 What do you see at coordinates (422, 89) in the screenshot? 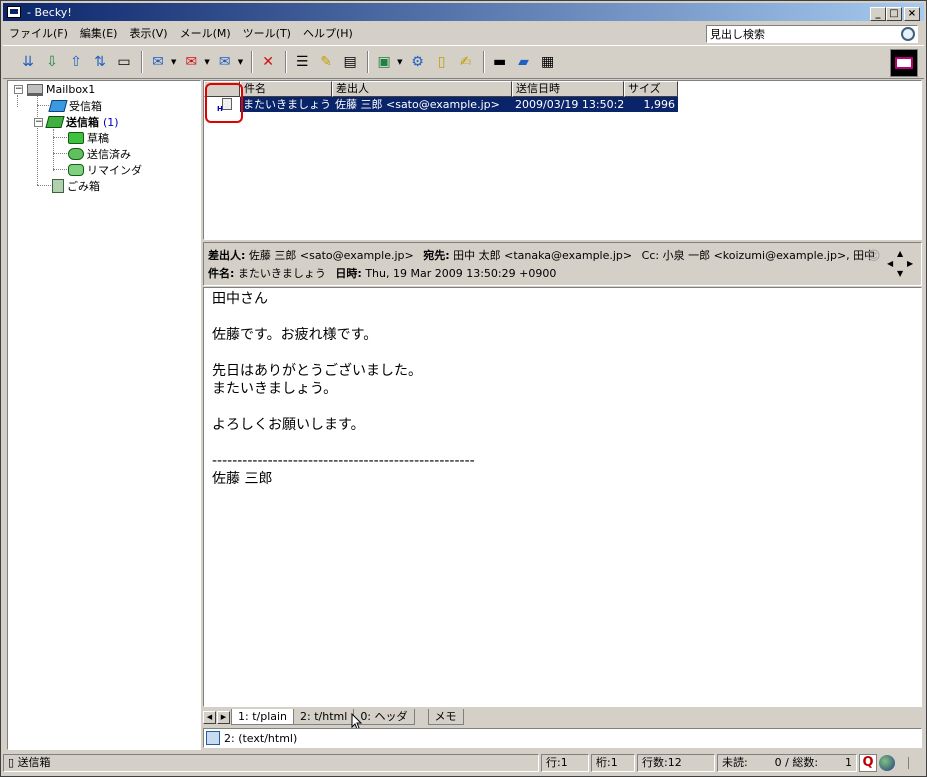
I see `column-from: 差出人` at bounding box center [422, 89].